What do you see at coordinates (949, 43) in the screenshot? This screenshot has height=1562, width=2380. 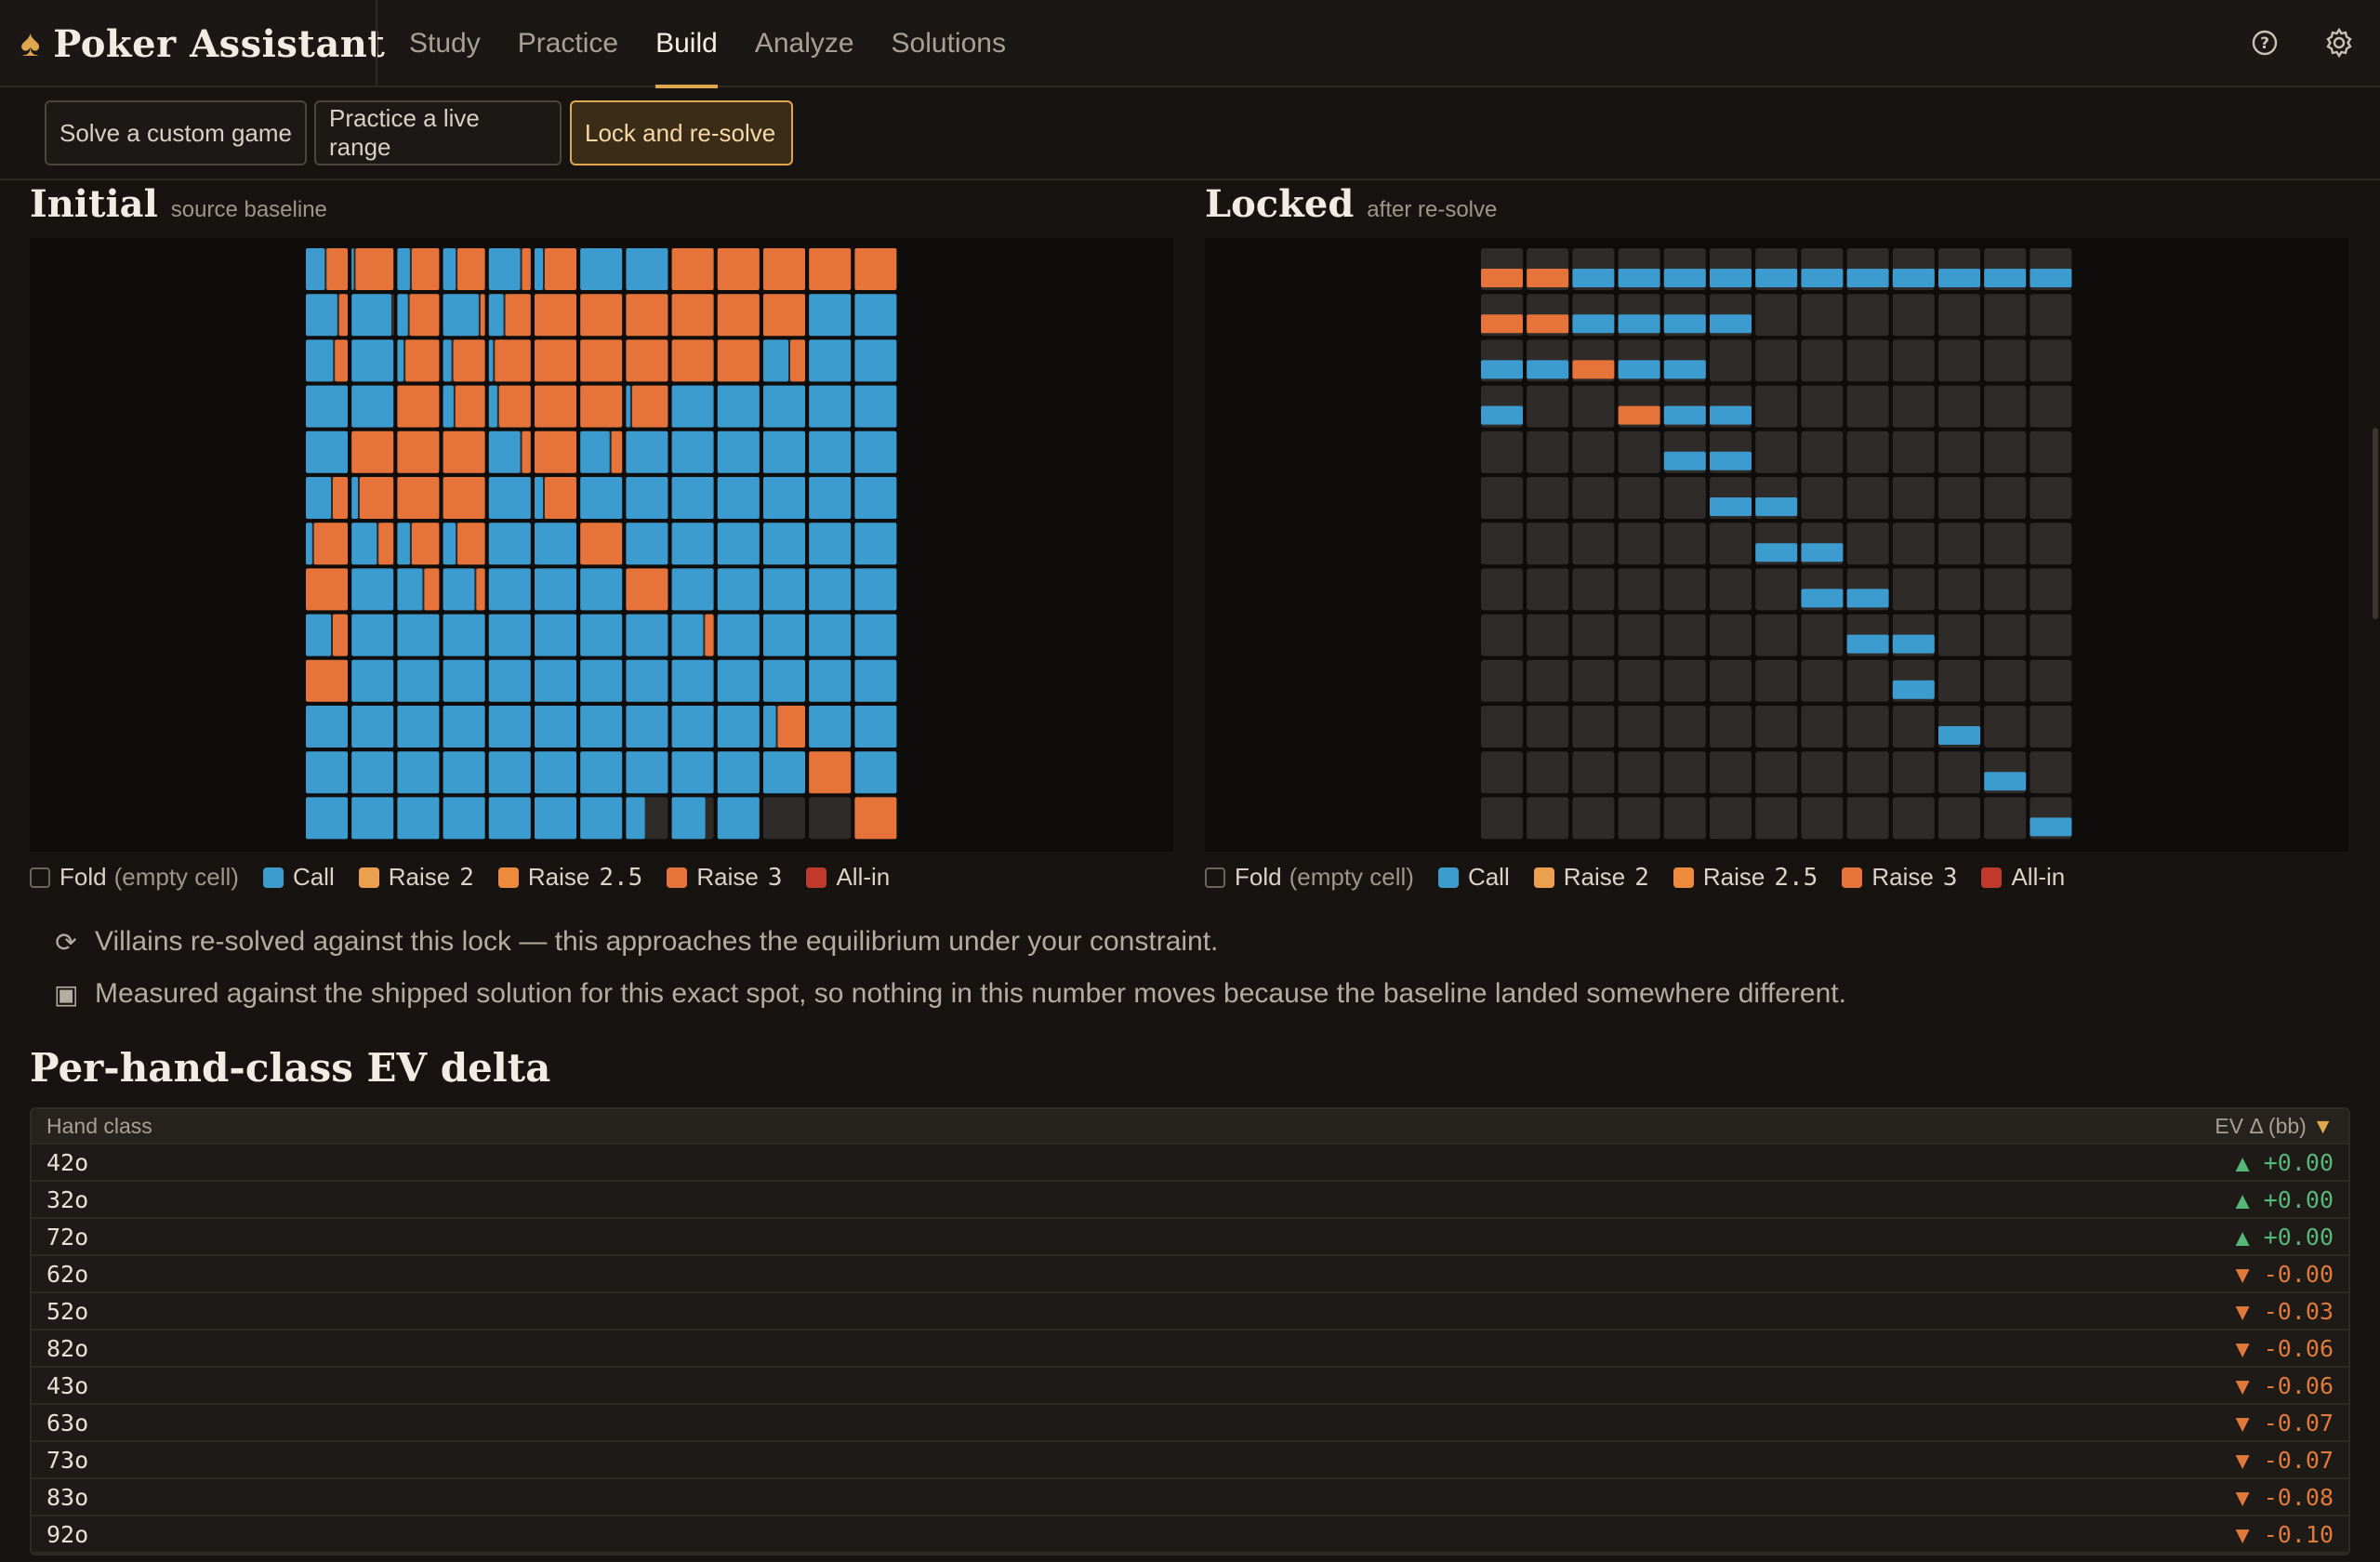 I see `tab-solutions: Solutions` at bounding box center [949, 43].